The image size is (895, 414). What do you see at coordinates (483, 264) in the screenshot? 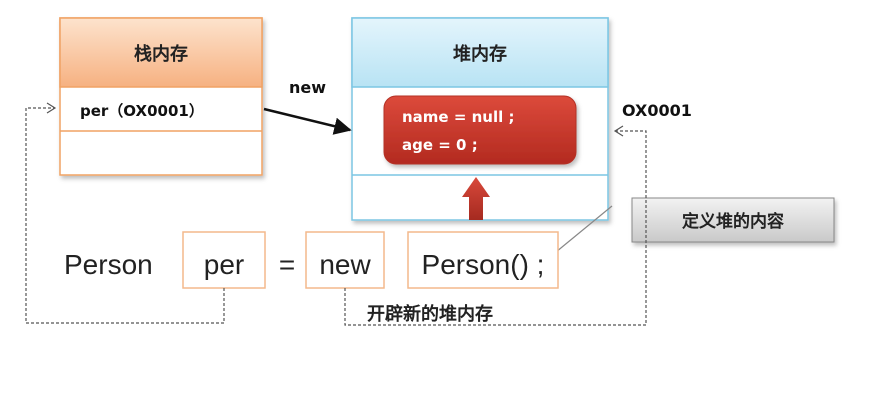
I see `statement-constructor: Person() ;` at bounding box center [483, 264].